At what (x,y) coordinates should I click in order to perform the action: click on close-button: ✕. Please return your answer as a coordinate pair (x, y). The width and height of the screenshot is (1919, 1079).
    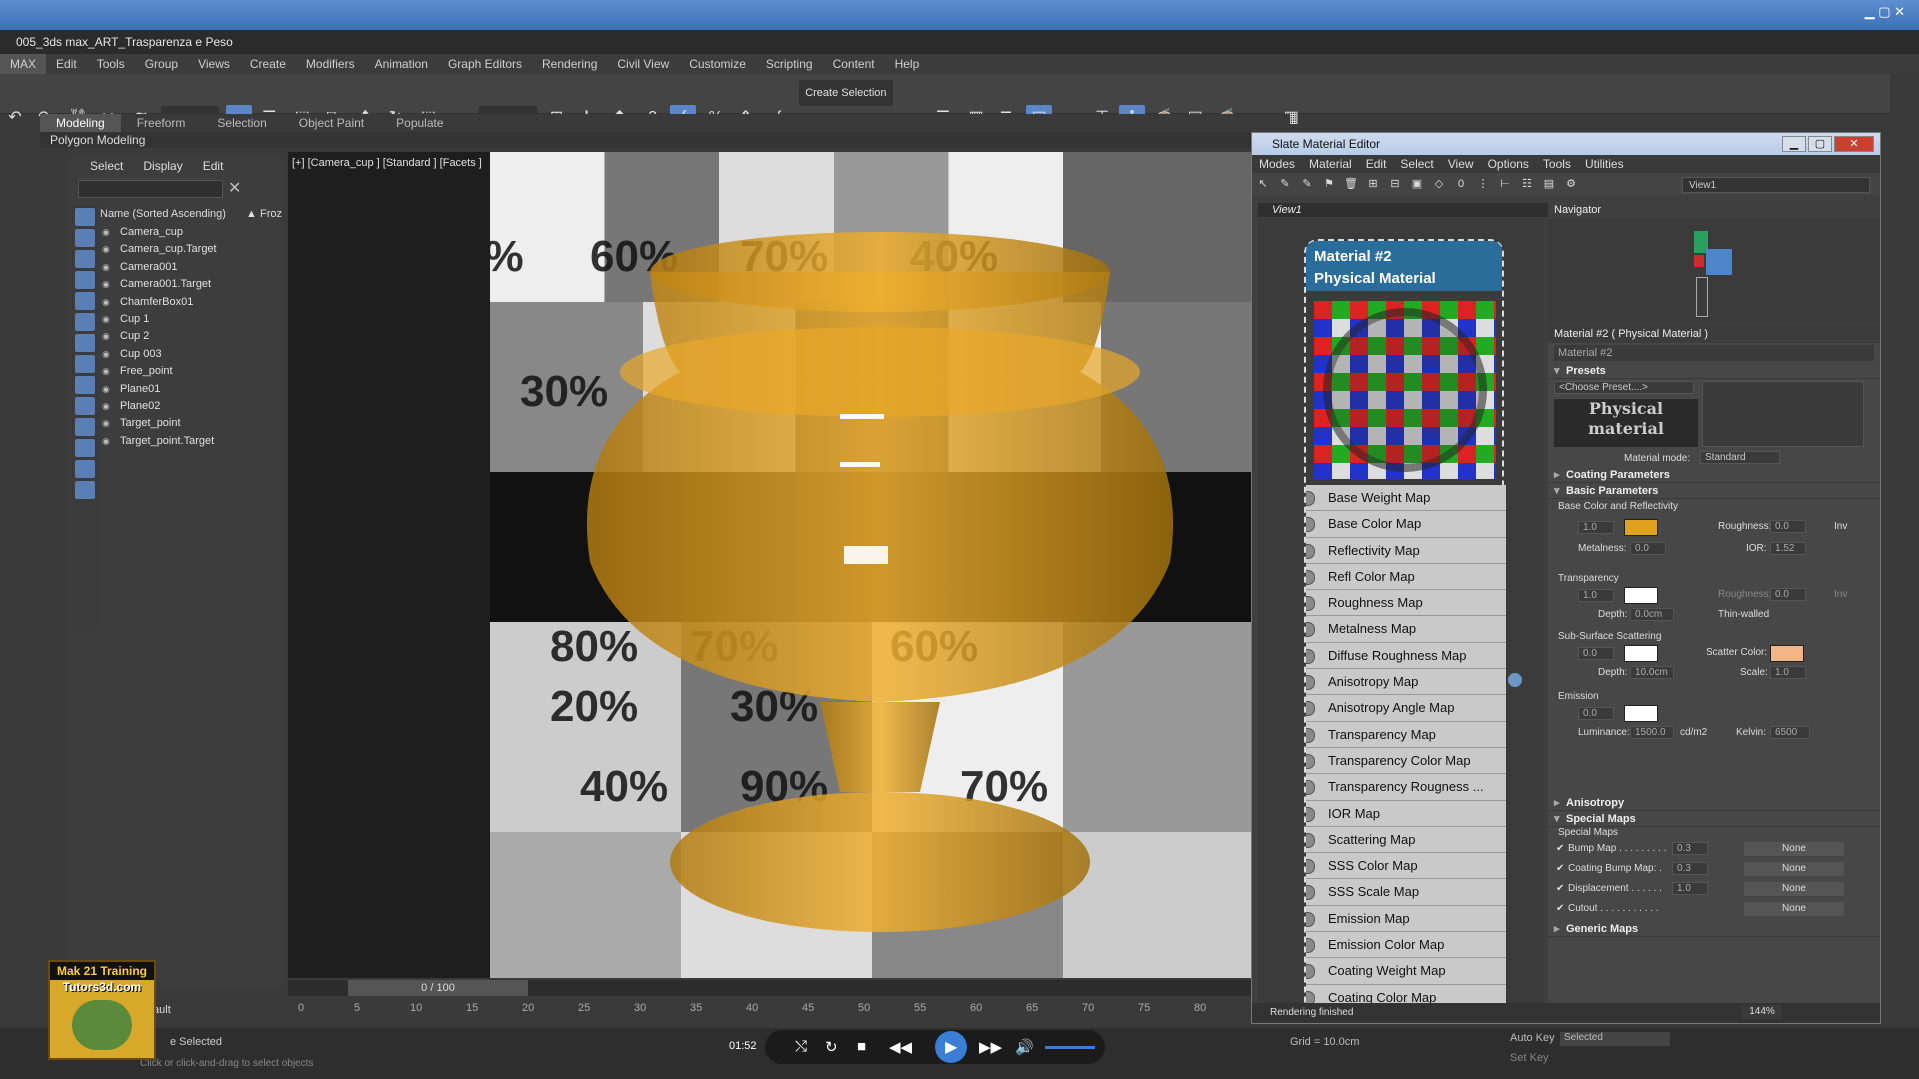
    Looking at the image, I should click on (1854, 144).